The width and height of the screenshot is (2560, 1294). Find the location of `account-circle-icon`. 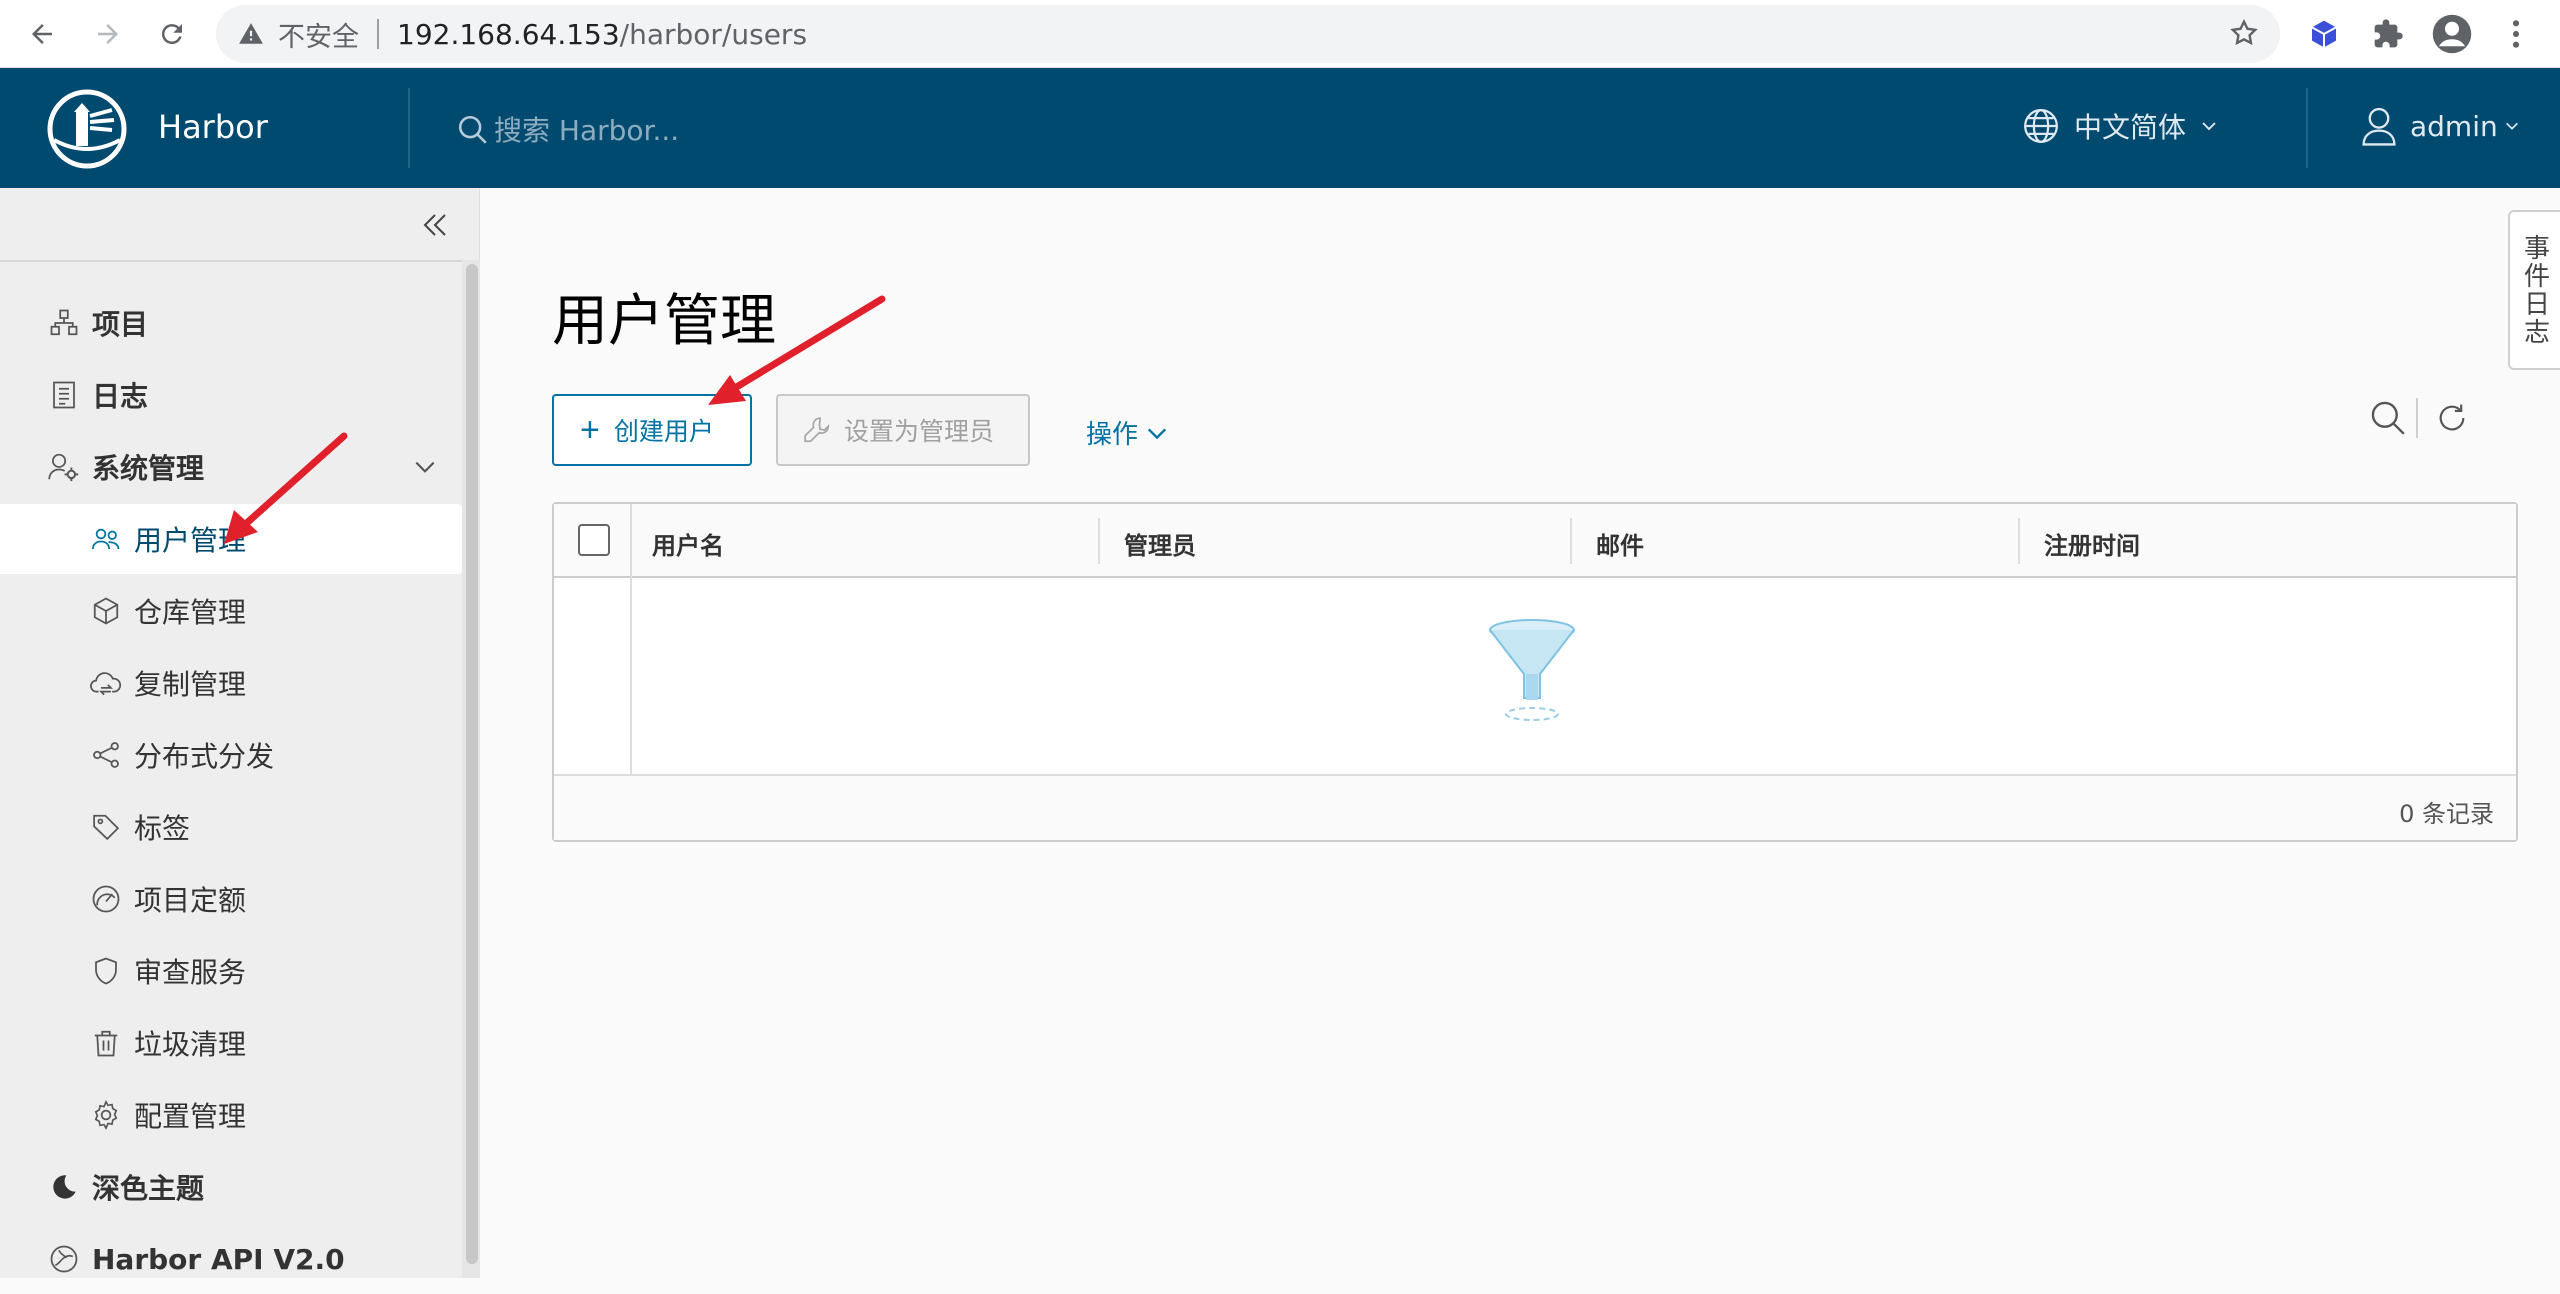

account-circle-icon is located at coordinates (2452, 34).